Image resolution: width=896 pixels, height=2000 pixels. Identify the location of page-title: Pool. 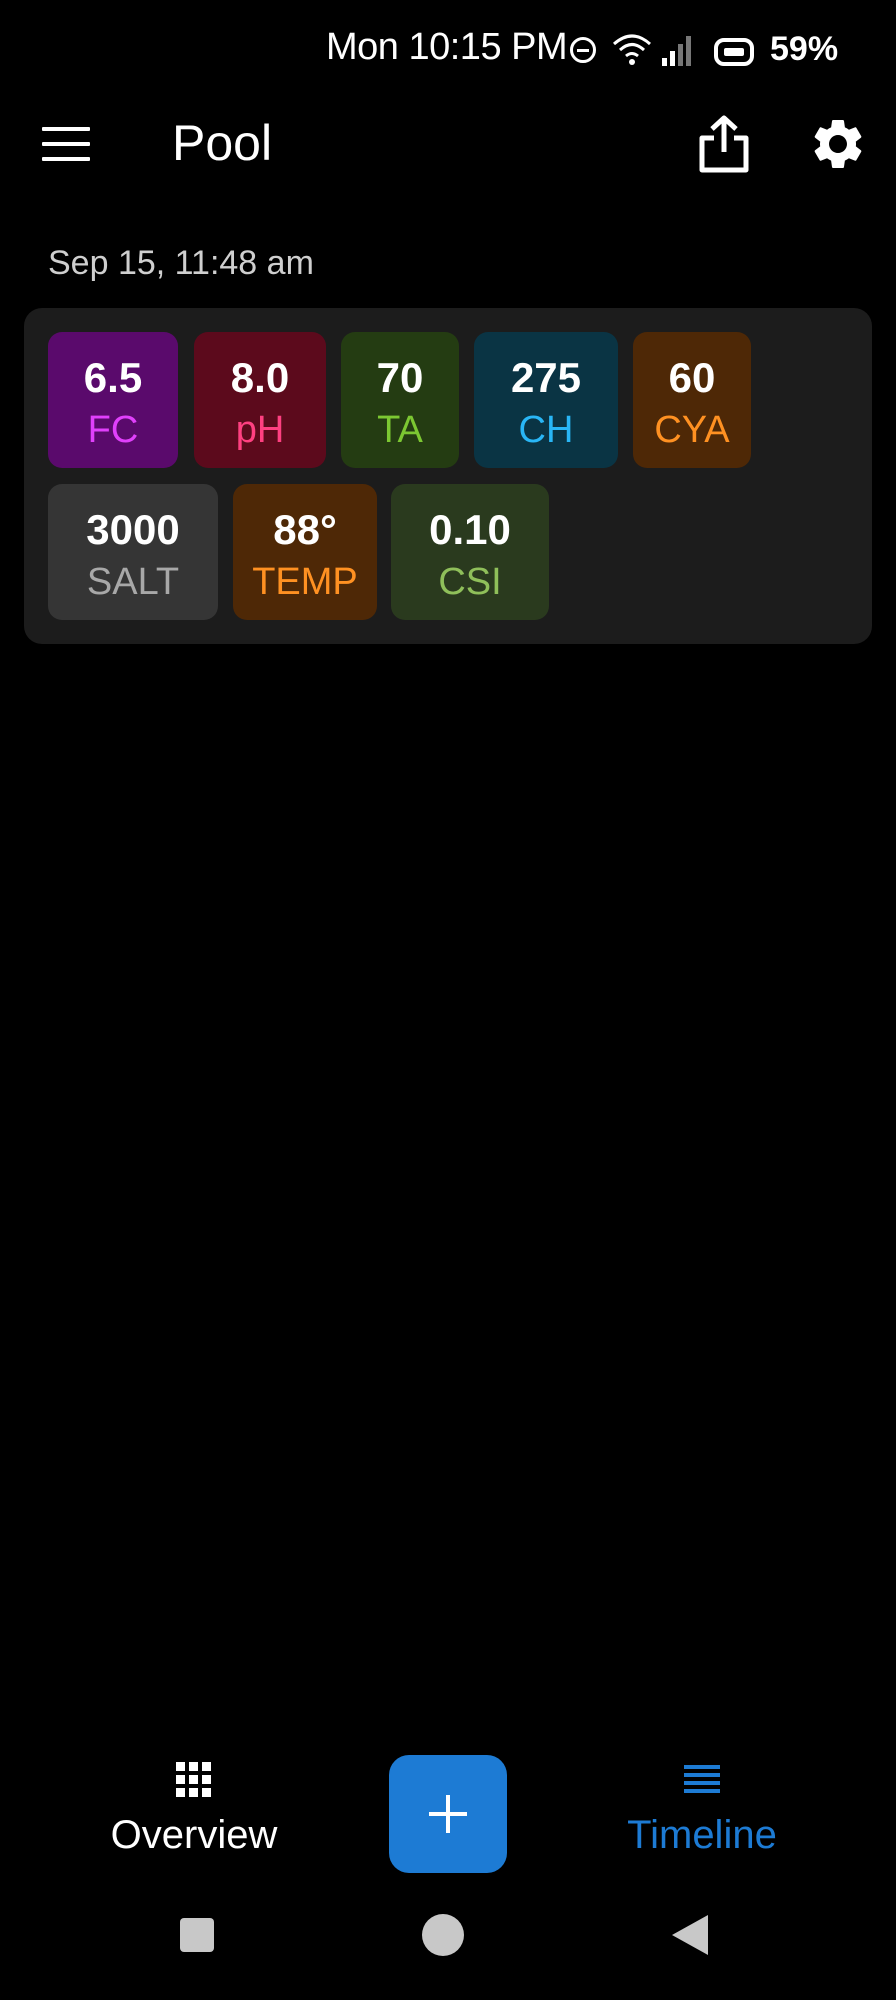
(222, 143).